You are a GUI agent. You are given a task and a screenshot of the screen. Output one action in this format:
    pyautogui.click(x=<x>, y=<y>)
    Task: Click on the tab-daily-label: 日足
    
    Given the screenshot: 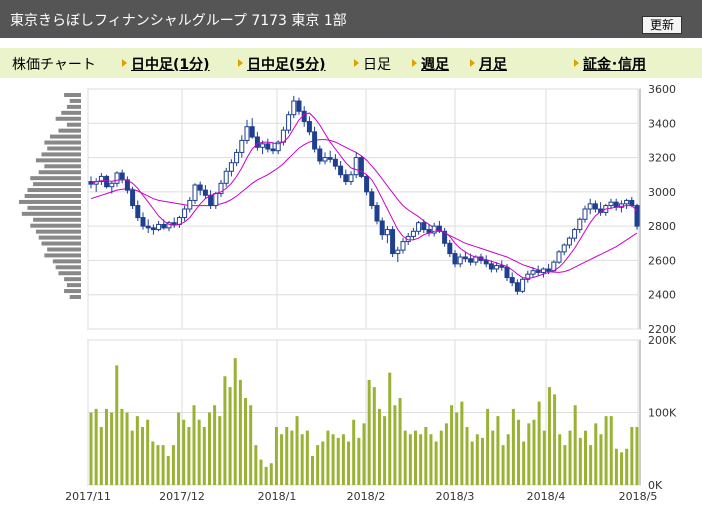 What is the action you would take?
    pyautogui.click(x=377, y=65)
    